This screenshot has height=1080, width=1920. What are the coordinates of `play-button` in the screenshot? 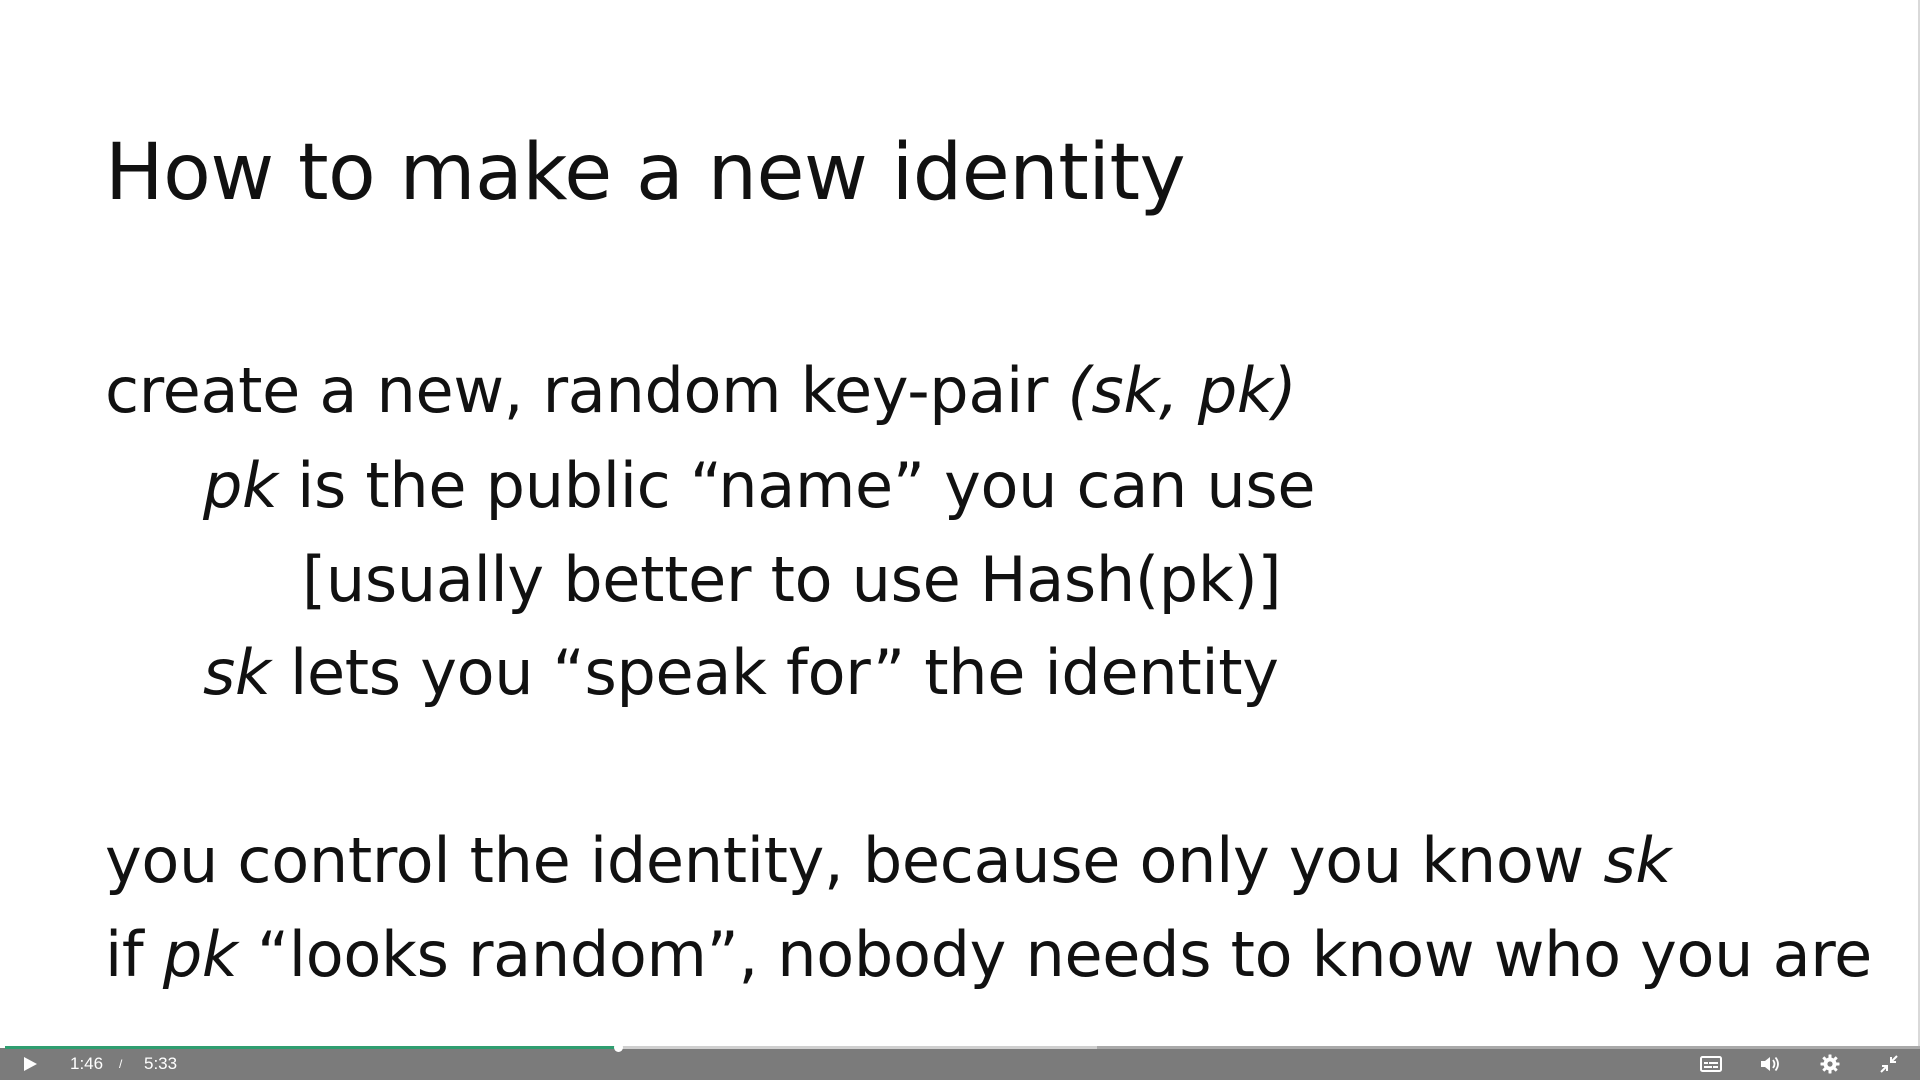 It's located at (30, 1064).